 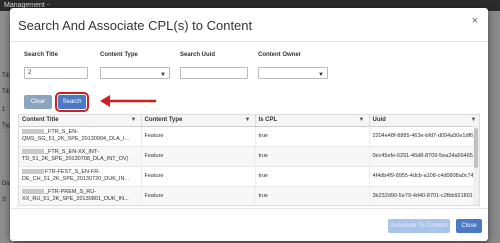 I want to click on bg-label: 1, so click(x=4, y=110).